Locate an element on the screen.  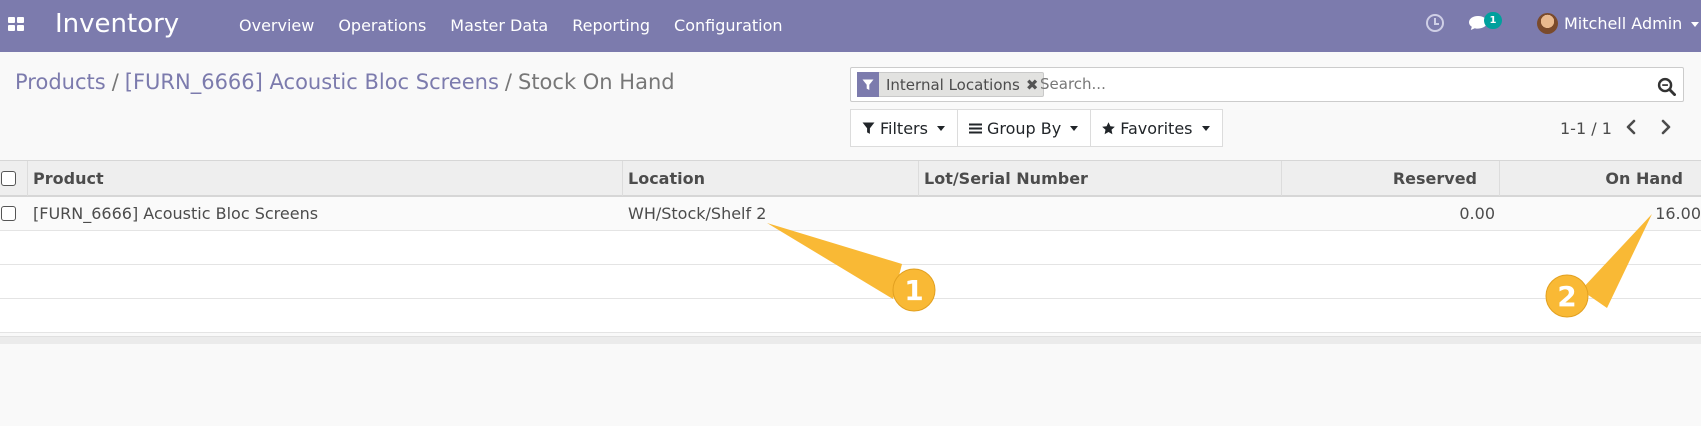
user-menu: Mitchell Admin is located at coordinates (1632, 23).